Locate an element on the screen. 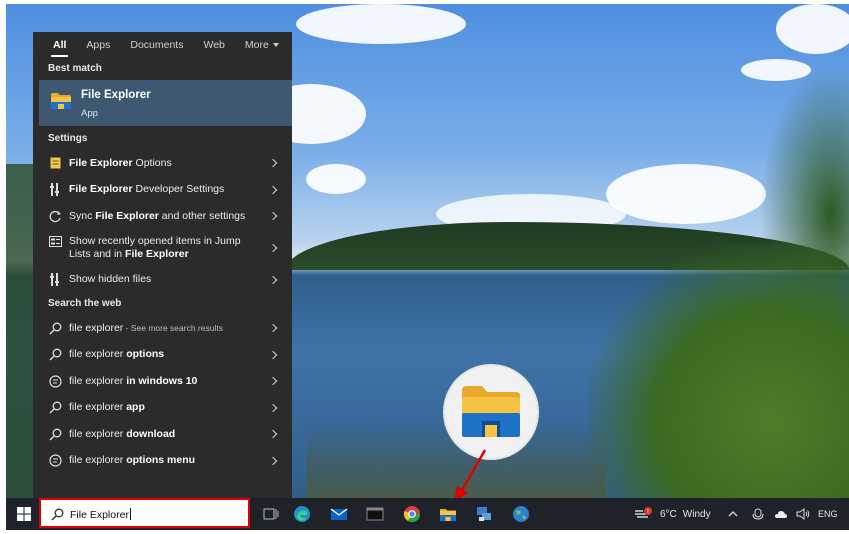 This screenshot has height=534, width=849. windows-start-icon is located at coordinates (24, 514).